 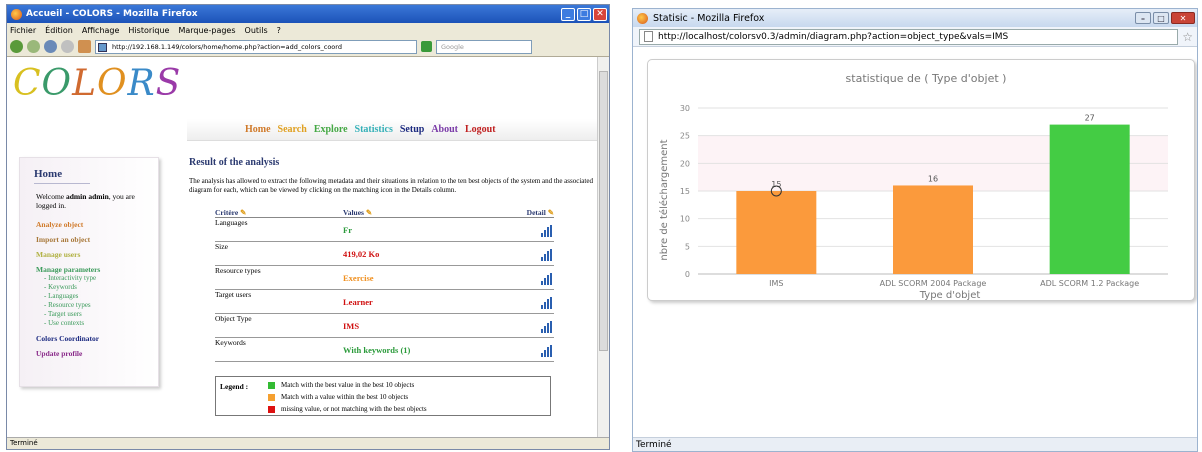 What do you see at coordinates (89, 305) in the screenshot?
I see `sidebar-subitem-resource-types: - Resource types` at bounding box center [89, 305].